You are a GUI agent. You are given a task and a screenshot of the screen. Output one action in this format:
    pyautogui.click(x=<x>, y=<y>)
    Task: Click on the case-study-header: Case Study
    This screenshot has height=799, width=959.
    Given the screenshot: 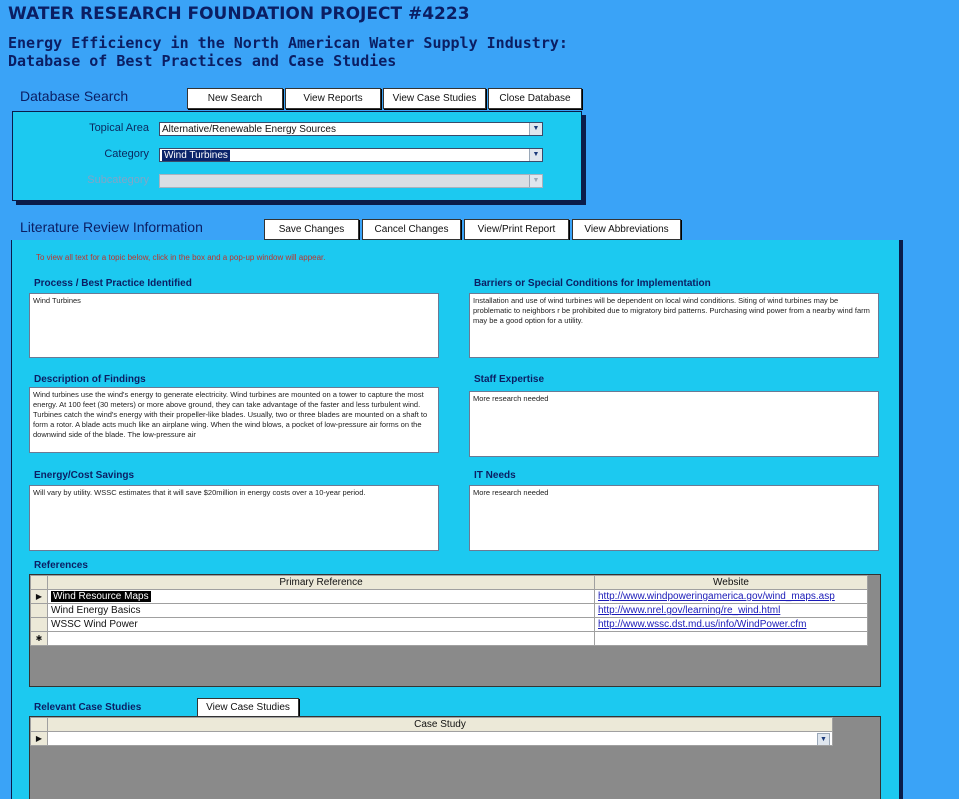 What is the action you would take?
    pyautogui.click(x=440, y=724)
    